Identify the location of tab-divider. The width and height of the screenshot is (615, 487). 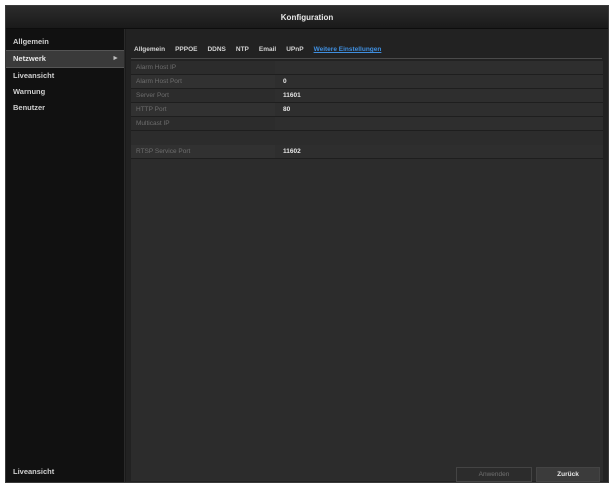
(366, 58).